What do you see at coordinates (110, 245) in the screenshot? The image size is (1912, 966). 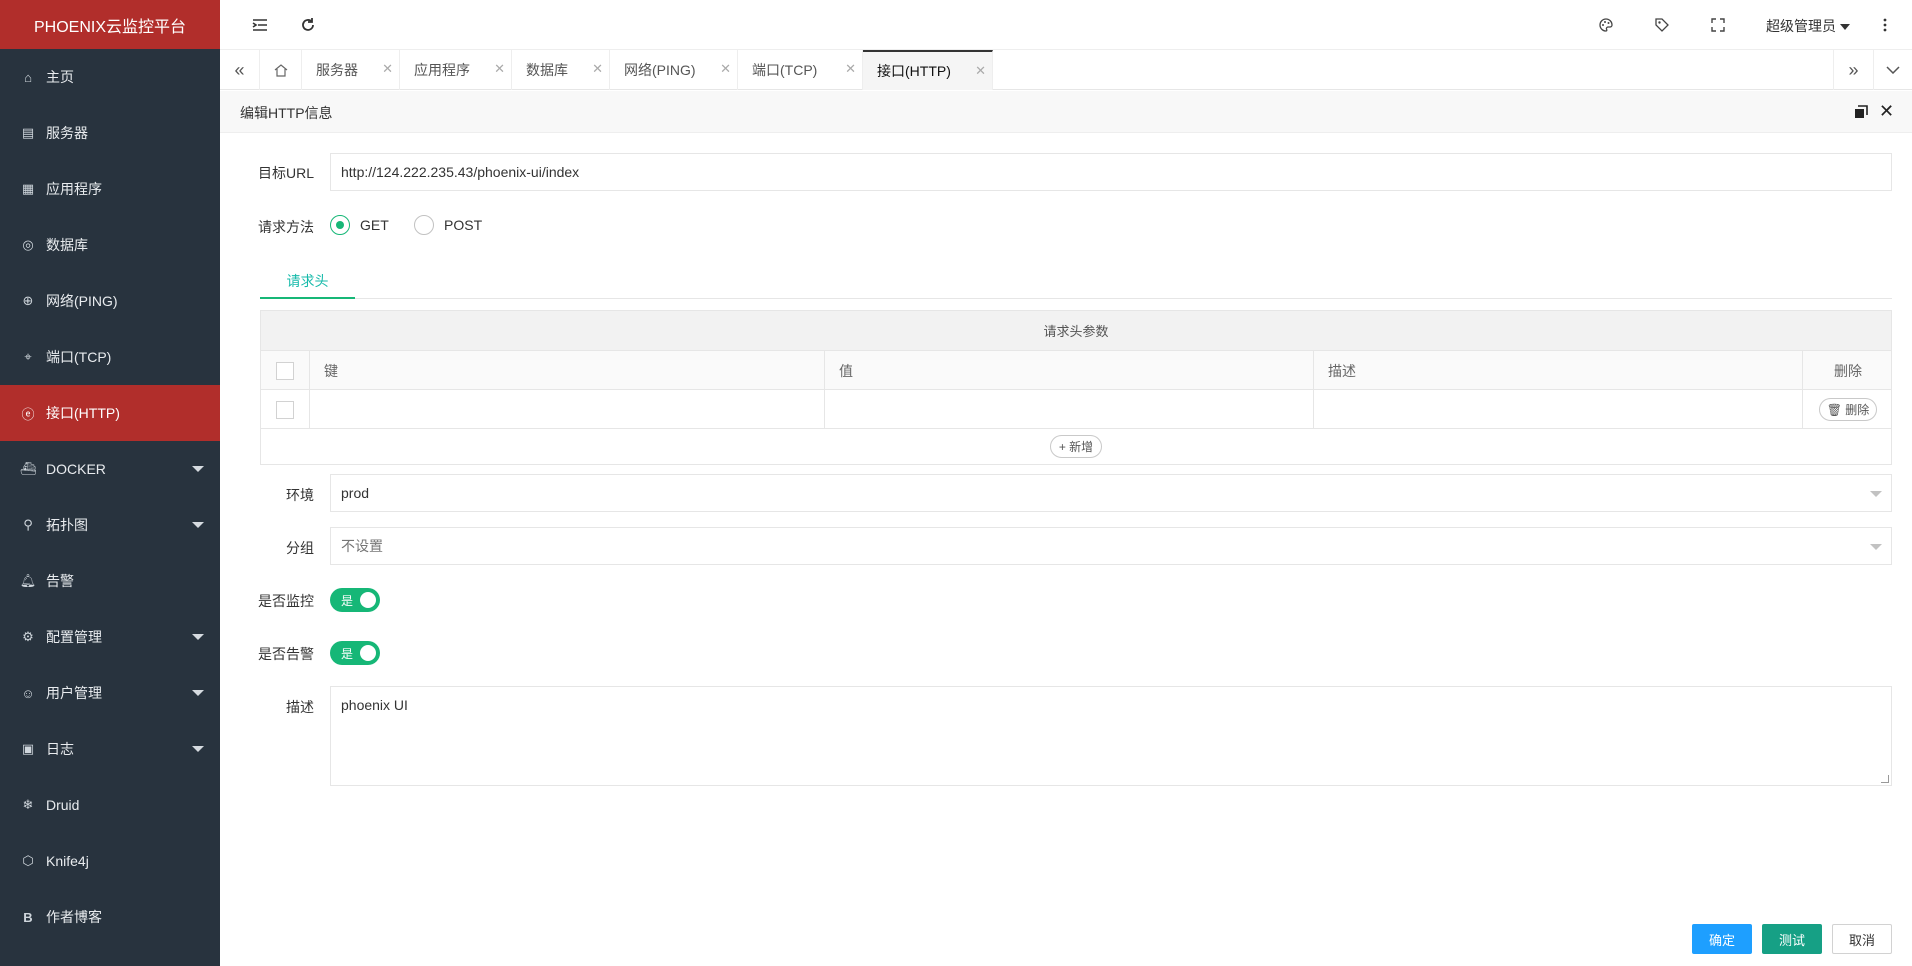 I see `sidebar-item-database: ◎ 数据库` at bounding box center [110, 245].